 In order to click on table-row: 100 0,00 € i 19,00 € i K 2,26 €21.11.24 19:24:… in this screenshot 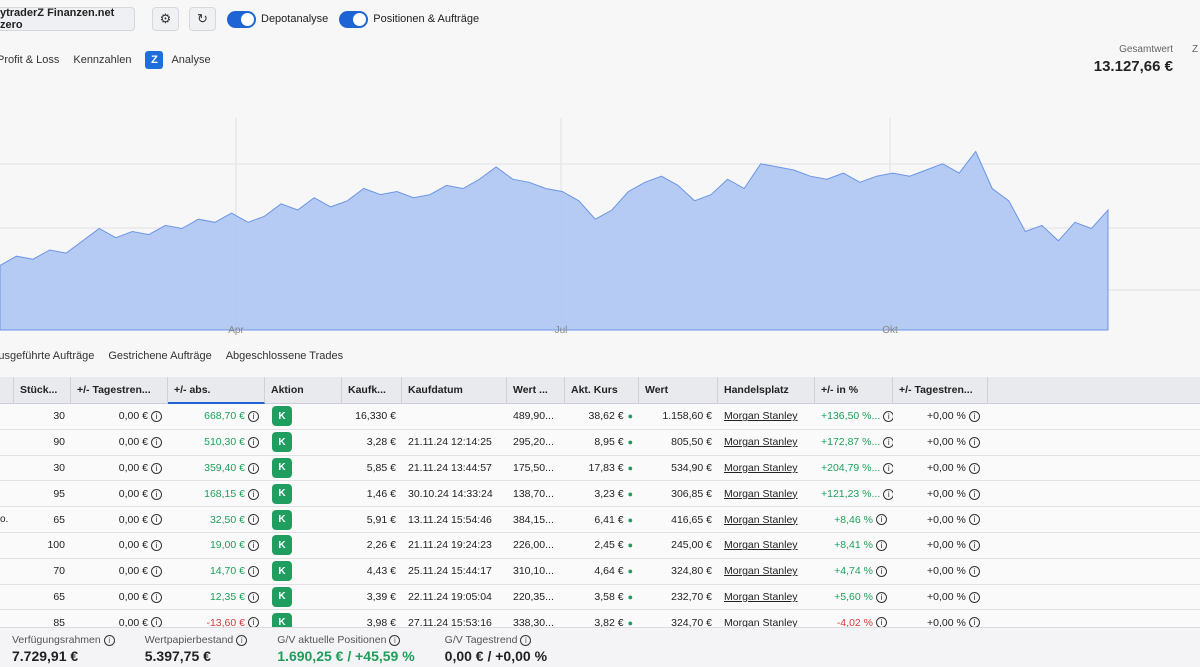, I will do `click(600, 545)`.